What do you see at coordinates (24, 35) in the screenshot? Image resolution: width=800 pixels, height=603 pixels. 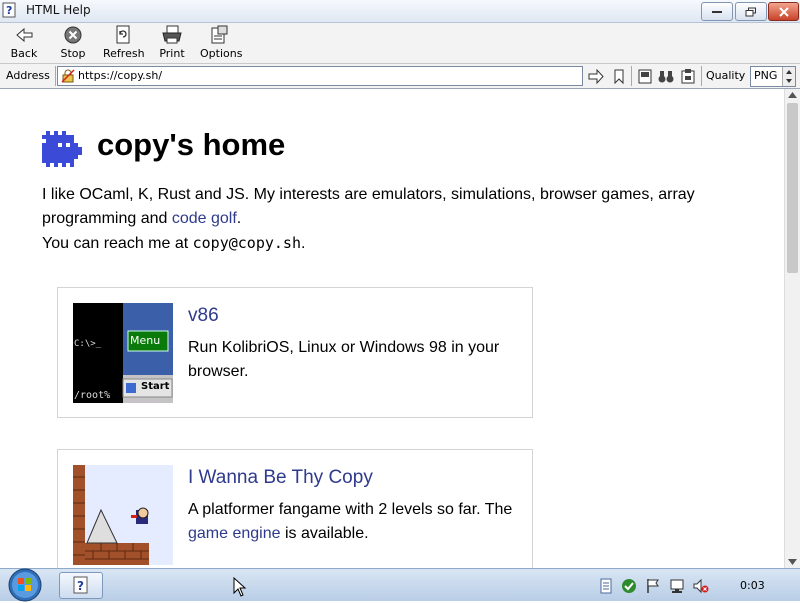 I see `back-arrow-icon` at bounding box center [24, 35].